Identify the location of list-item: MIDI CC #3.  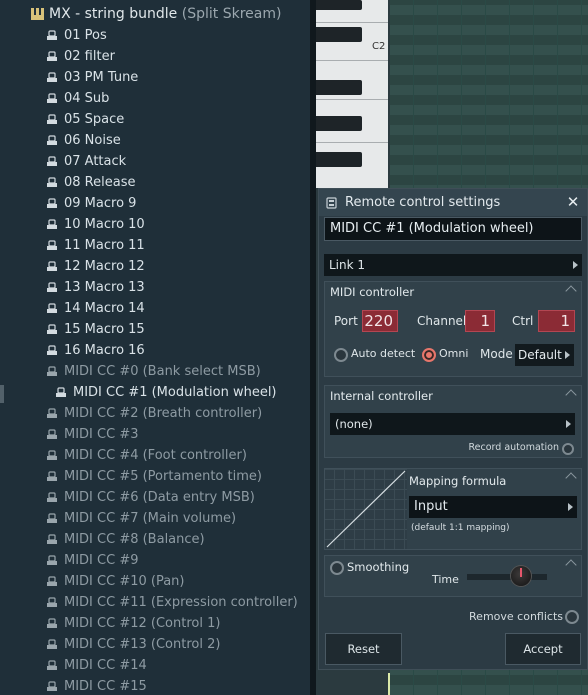
(155, 434).